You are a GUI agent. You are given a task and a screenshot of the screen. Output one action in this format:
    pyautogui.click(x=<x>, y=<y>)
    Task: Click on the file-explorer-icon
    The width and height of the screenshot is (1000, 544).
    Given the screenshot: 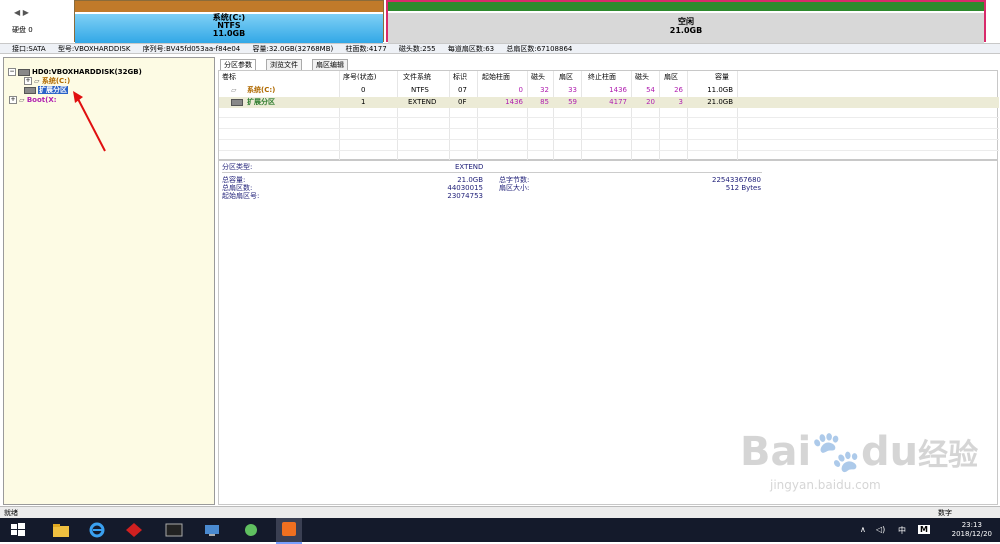 What is the action you would take?
    pyautogui.click(x=61, y=530)
    